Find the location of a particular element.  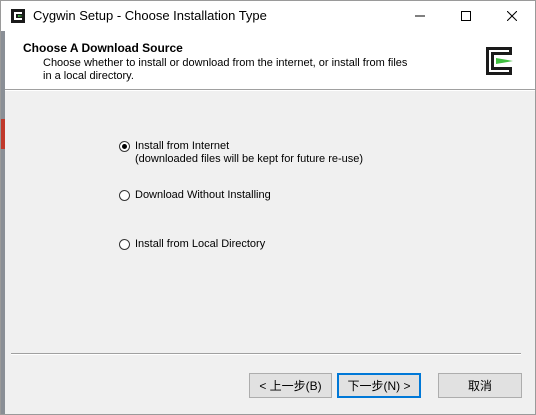

cygwin-logo-icon is located at coordinates (499, 61).